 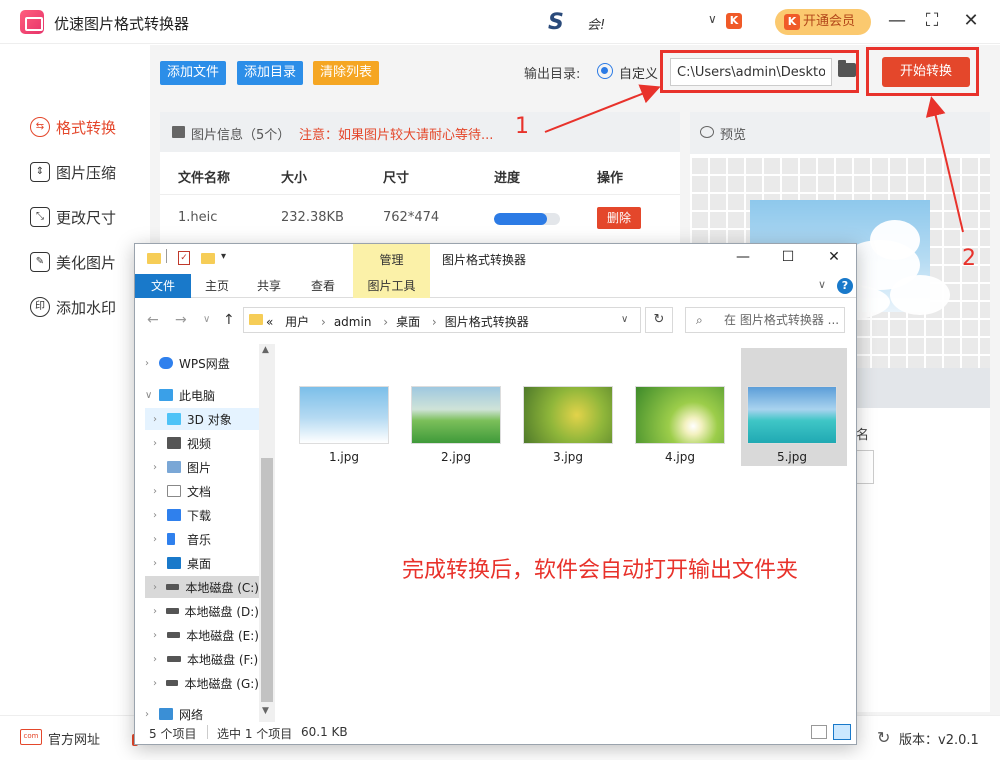 I want to click on annotation-step-2: 2, so click(x=969, y=258).